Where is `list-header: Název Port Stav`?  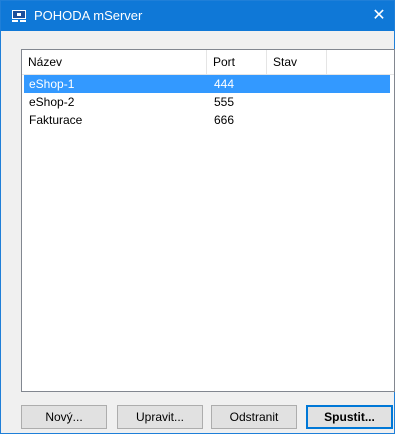 list-header: Název Port Stav is located at coordinates (208, 62).